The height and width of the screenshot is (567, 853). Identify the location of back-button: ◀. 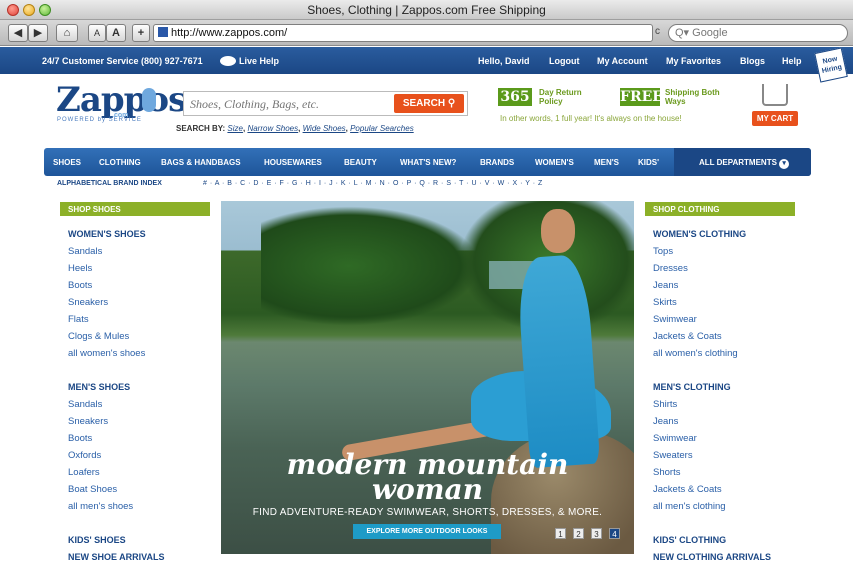
(18, 33).